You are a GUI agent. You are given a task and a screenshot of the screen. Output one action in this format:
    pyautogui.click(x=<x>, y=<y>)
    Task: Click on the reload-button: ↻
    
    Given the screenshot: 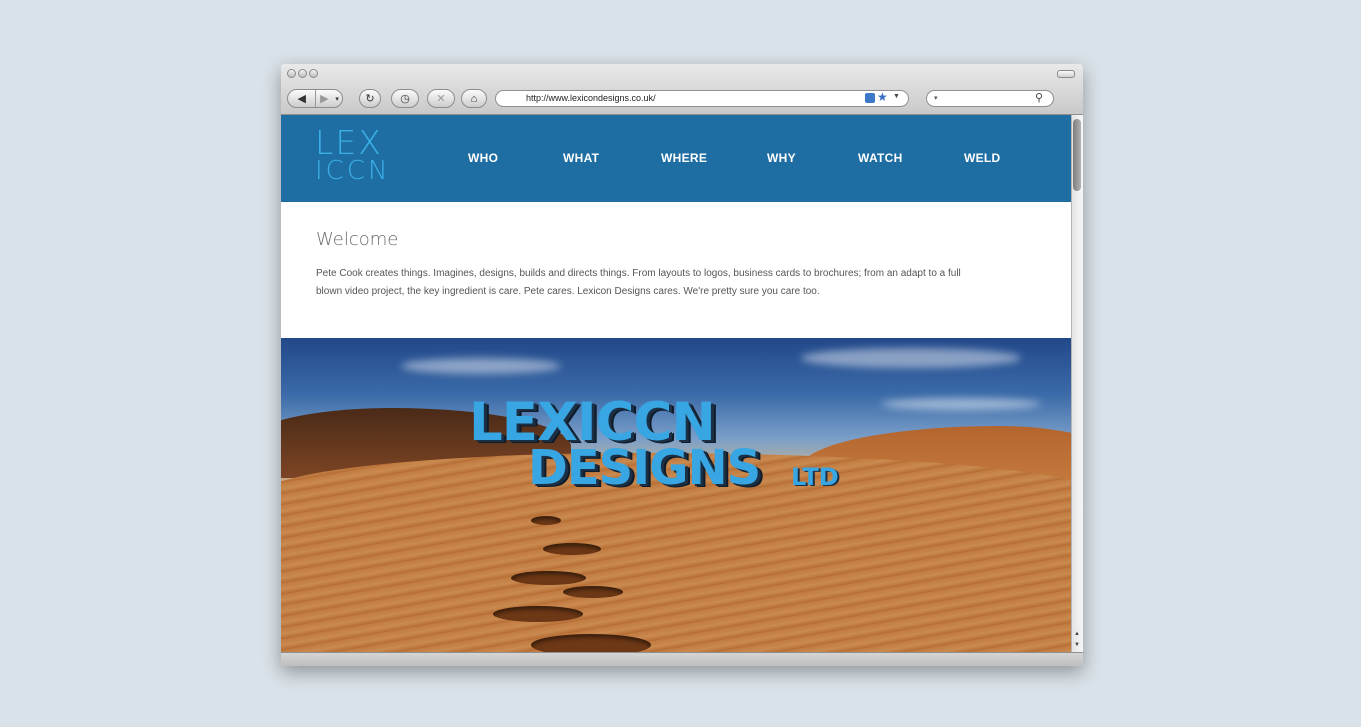 What is the action you would take?
    pyautogui.click(x=370, y=98)
    